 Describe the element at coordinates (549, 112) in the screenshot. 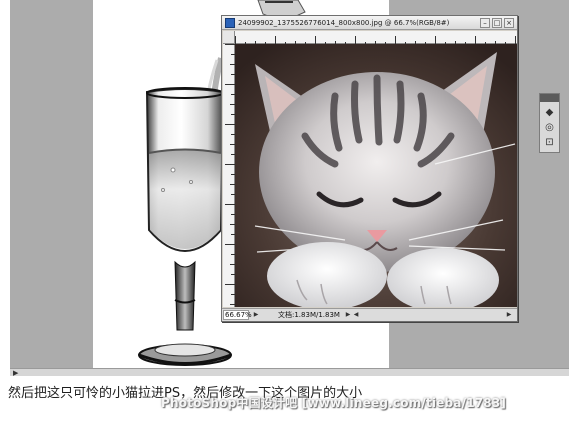

I see `layers-icon: ◆` at that location.